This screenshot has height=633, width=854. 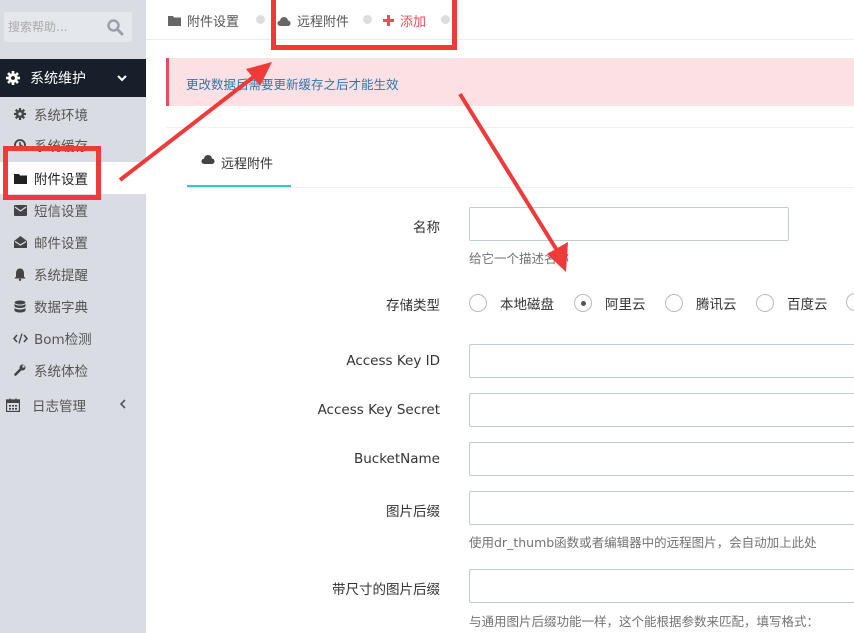 What do you see at coordinates (20, 370) in the screenshot?
I see `wrench-icon` at bounding box center [20, 370].